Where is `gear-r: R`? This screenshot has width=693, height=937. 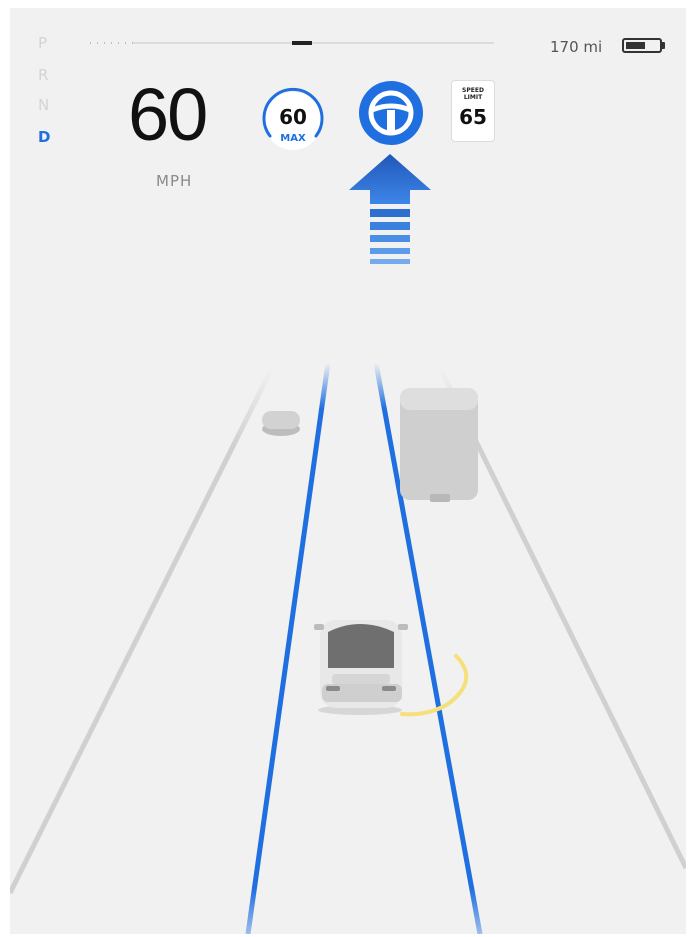
gear-r: R is located at coordinates (43, 75).